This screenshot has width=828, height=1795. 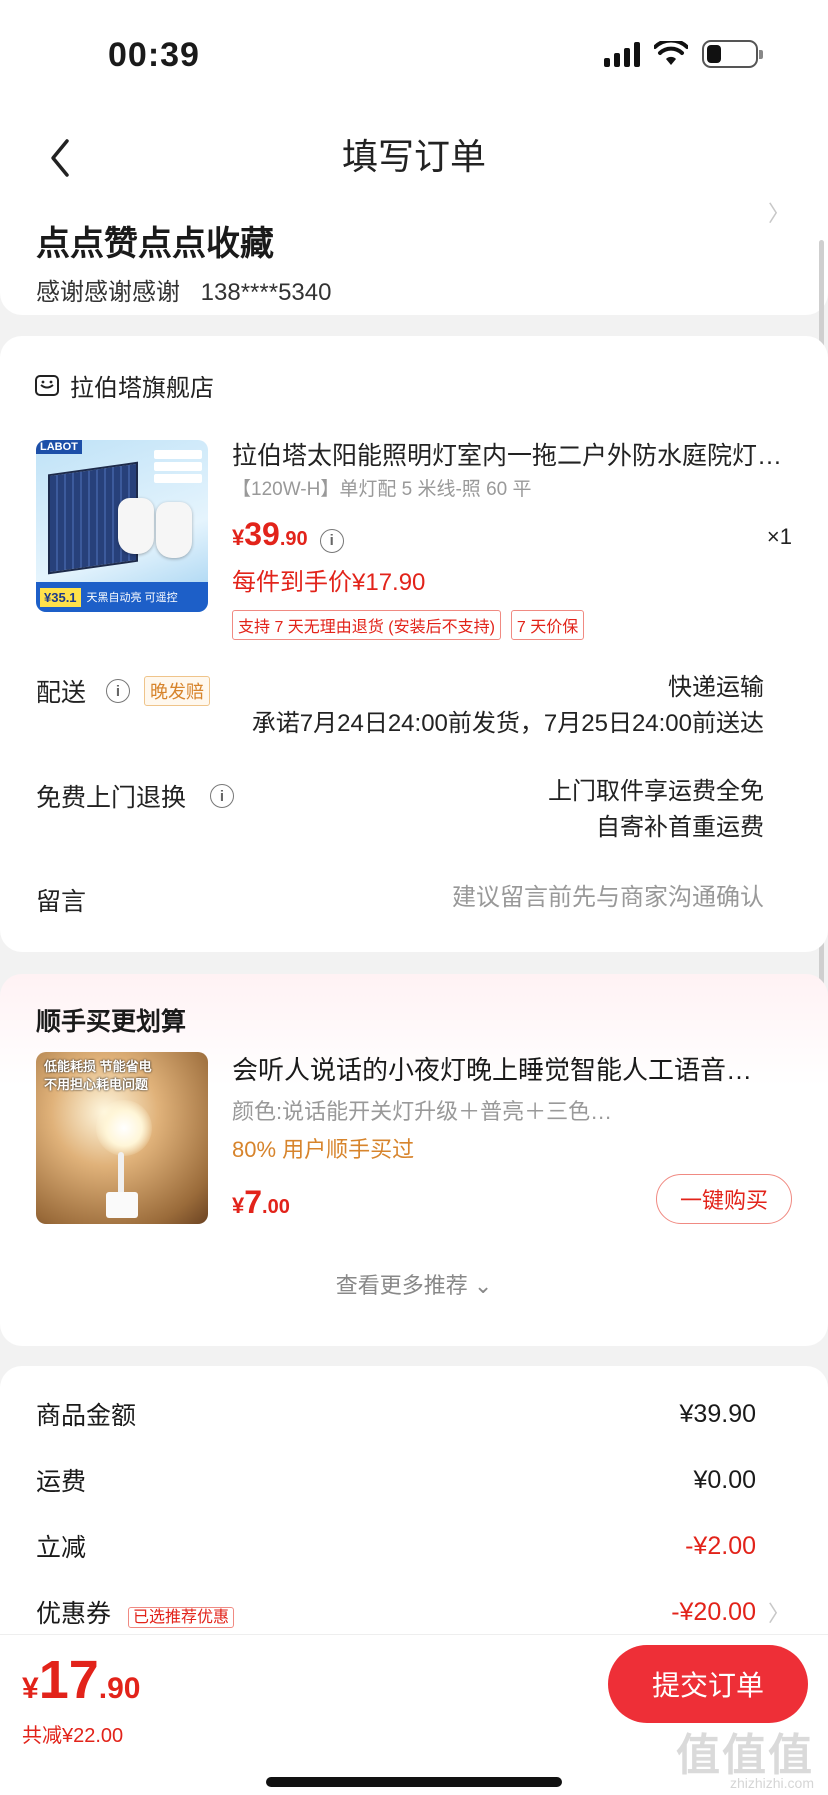 What do you see at coordinates (61, 902) in the screenshot?
I see `message-label: 留言` at bounding box center [61, 902].